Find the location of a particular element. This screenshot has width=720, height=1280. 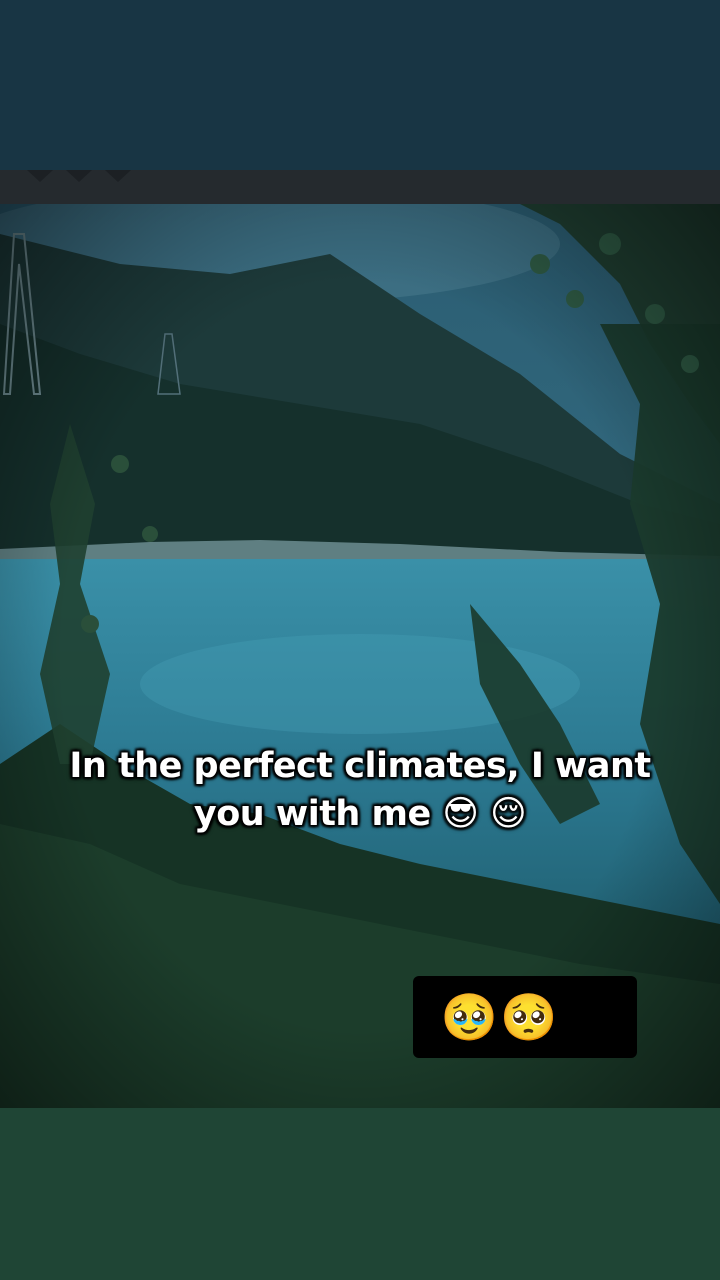

emoji-sticker-text: 🥹🥺😔 is located at coordinates (525, 1017).